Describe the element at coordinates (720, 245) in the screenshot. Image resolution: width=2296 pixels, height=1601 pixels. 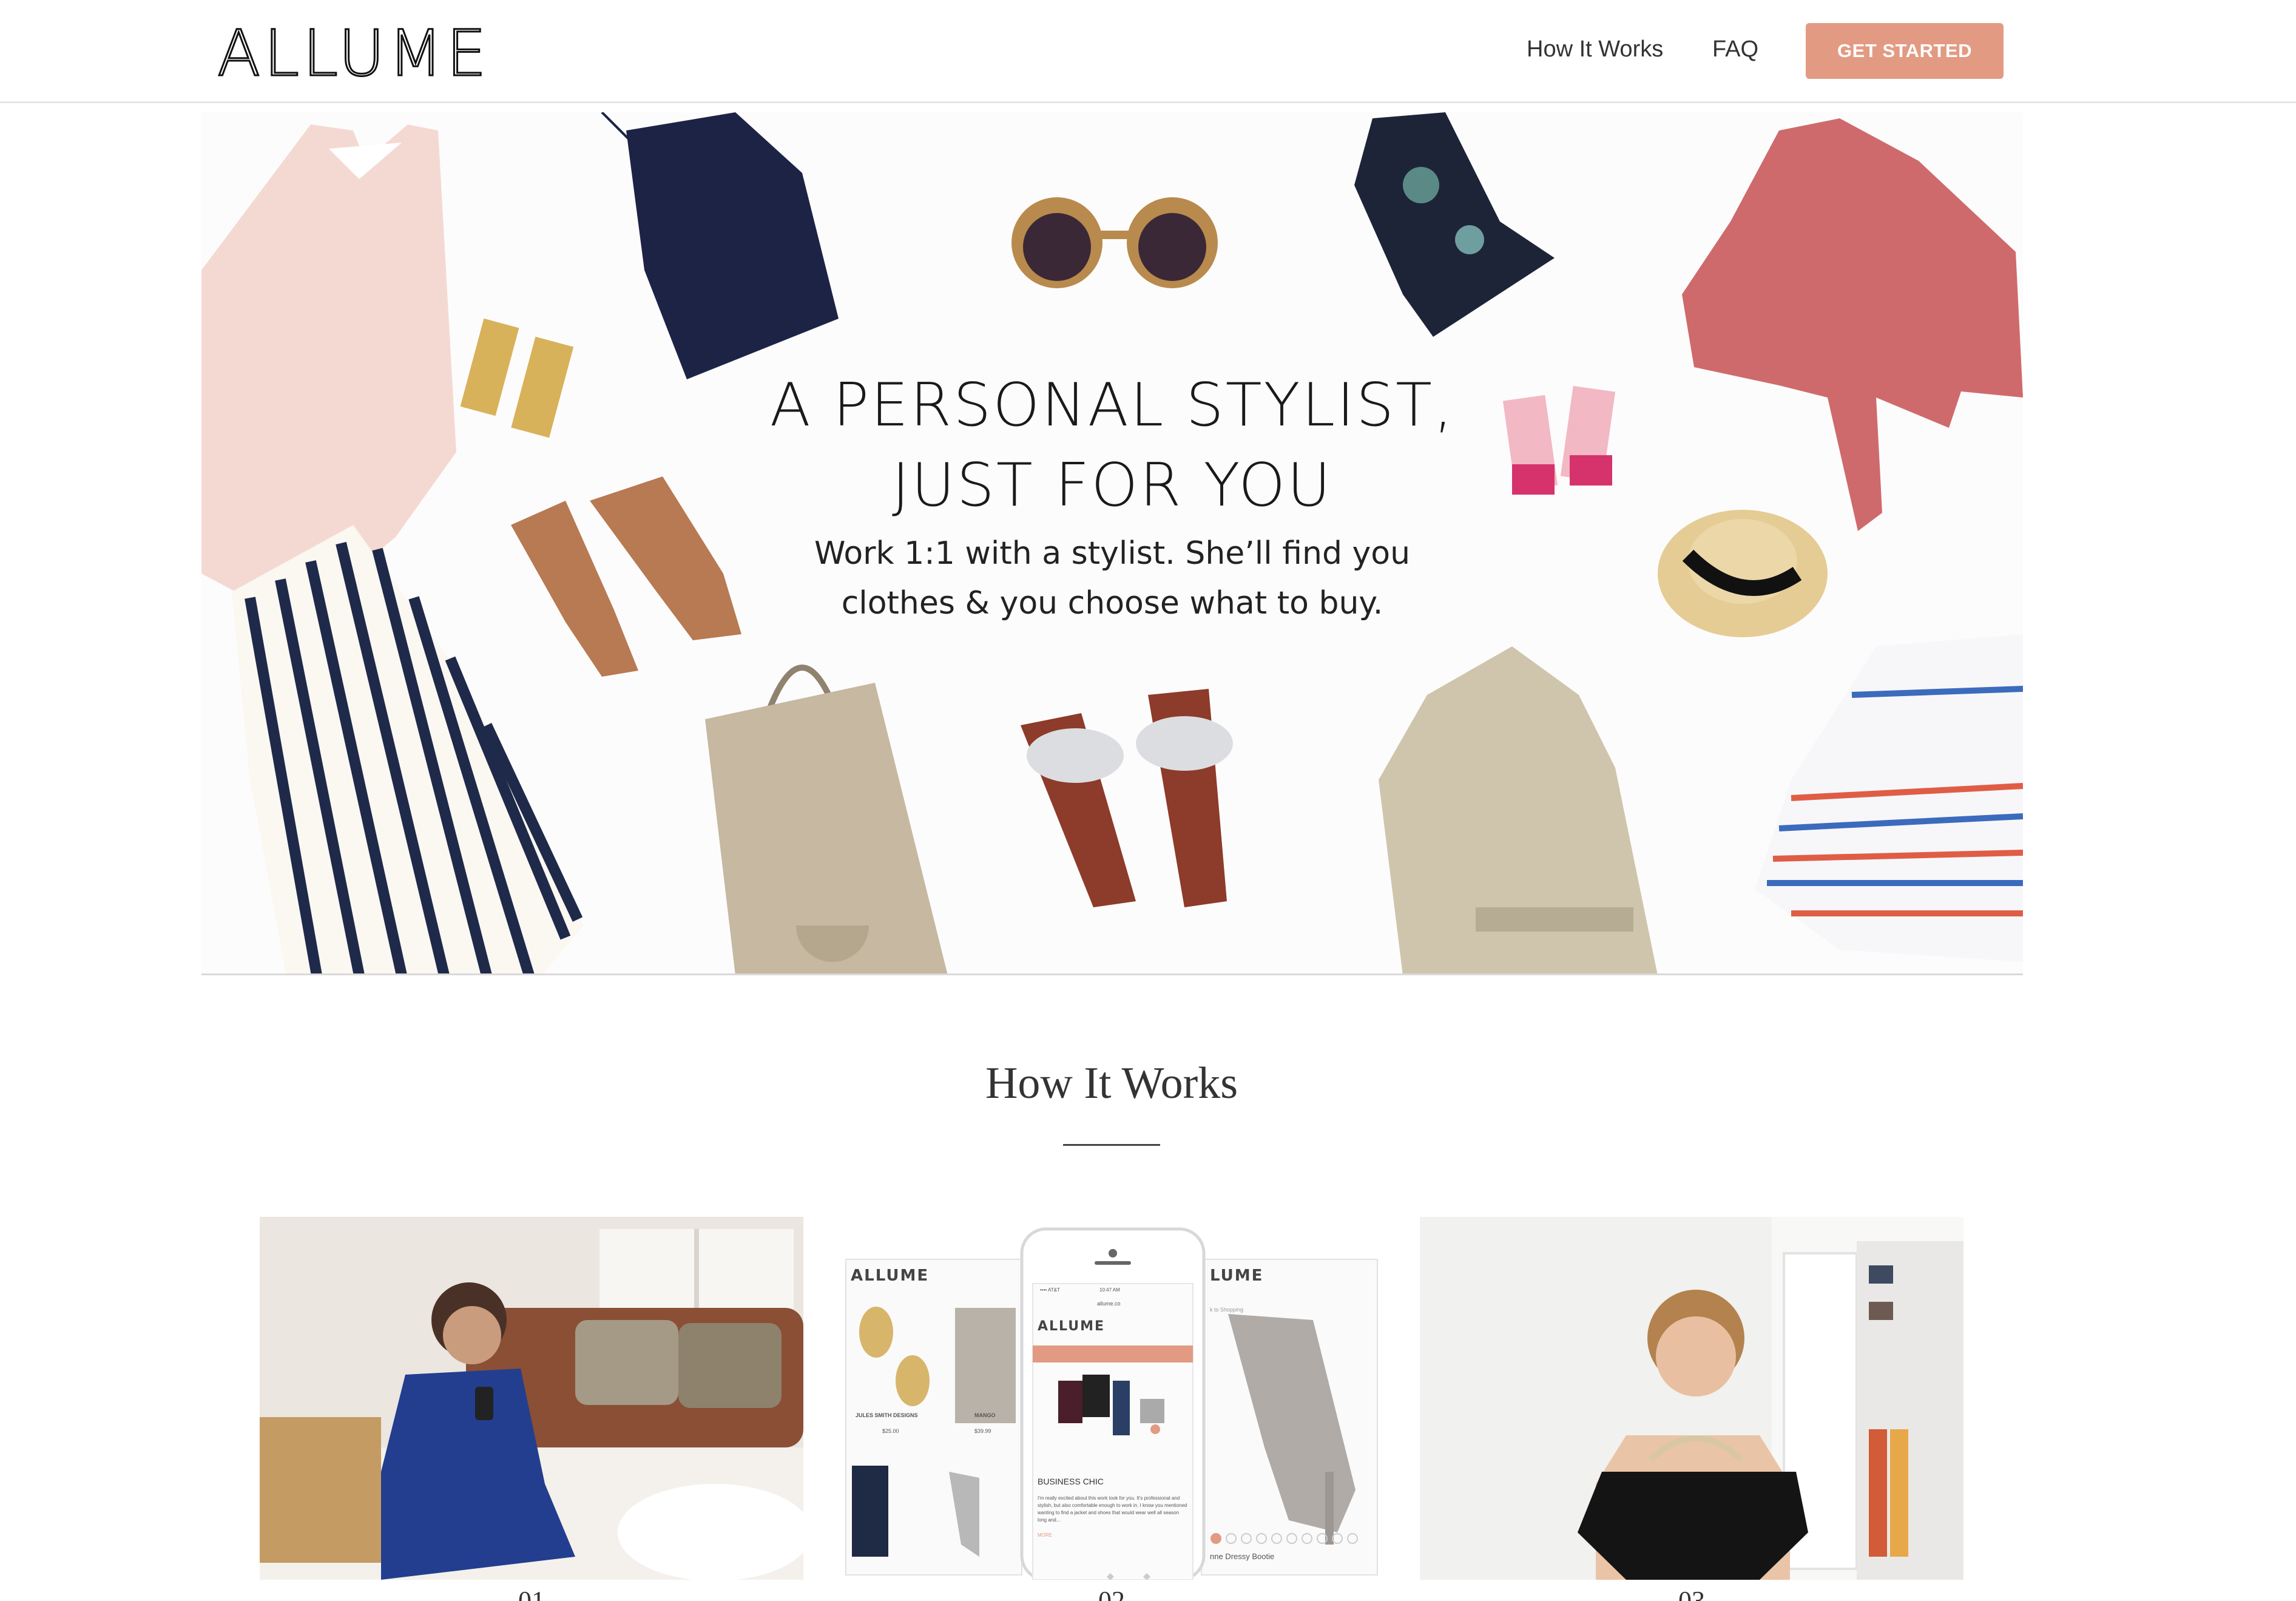
I see `navy-top-image` at that location.